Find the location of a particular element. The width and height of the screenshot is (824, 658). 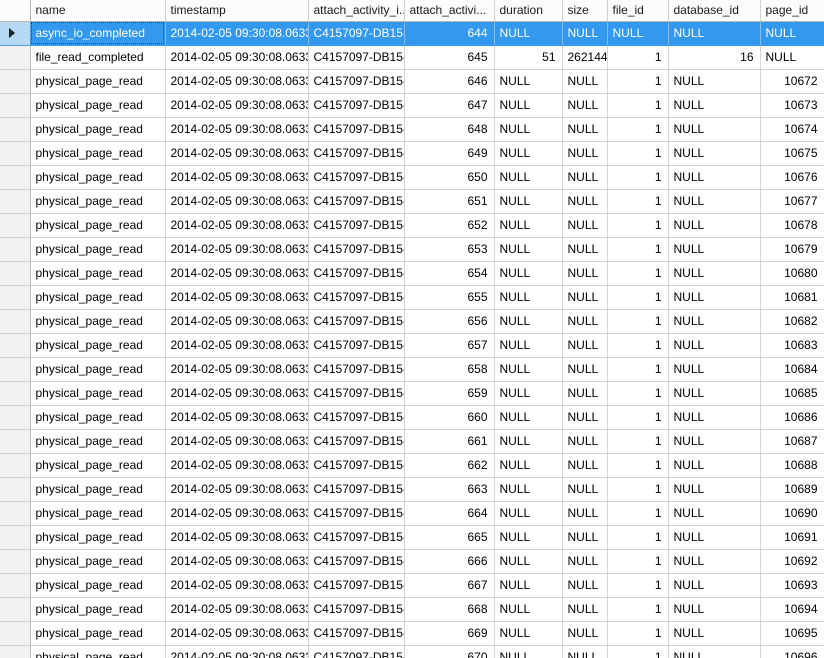

column-header-duration: duration is located at coordinates (528, 11).